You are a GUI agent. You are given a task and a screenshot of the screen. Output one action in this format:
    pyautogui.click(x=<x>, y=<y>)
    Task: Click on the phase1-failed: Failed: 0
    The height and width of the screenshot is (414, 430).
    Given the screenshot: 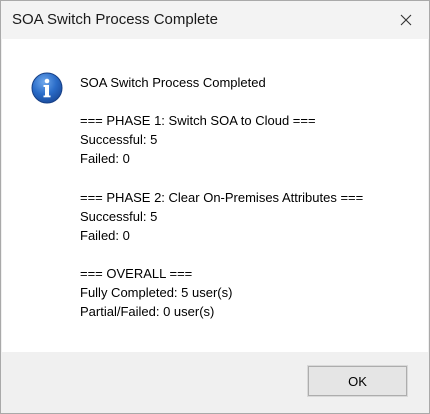 What is the action you would take?
    pyautogui.click(x=105, y=159)
    